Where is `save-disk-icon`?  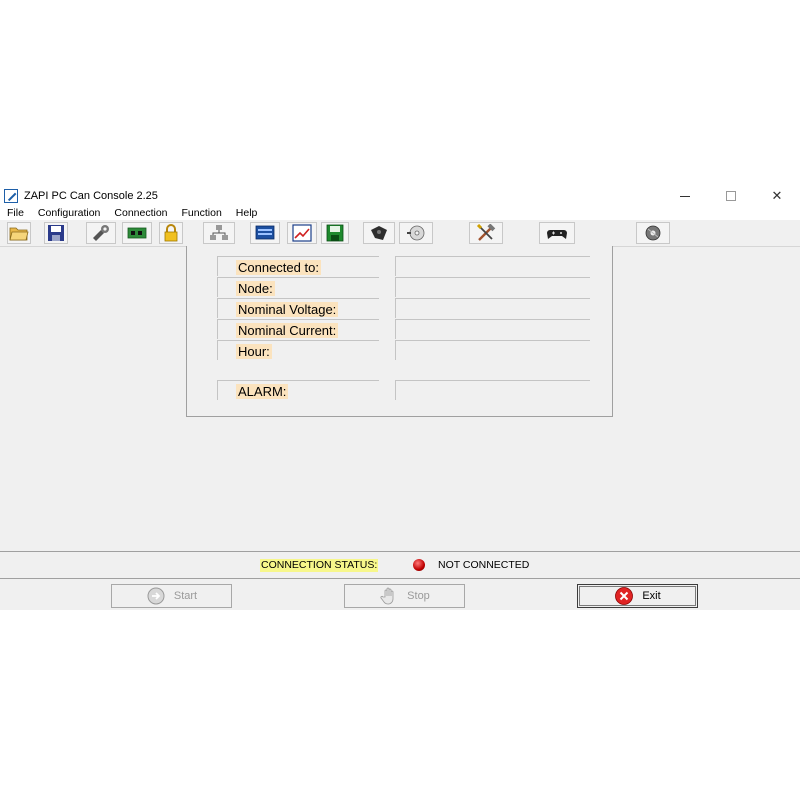
save-disk-icon is located at coordinates (56, 233).